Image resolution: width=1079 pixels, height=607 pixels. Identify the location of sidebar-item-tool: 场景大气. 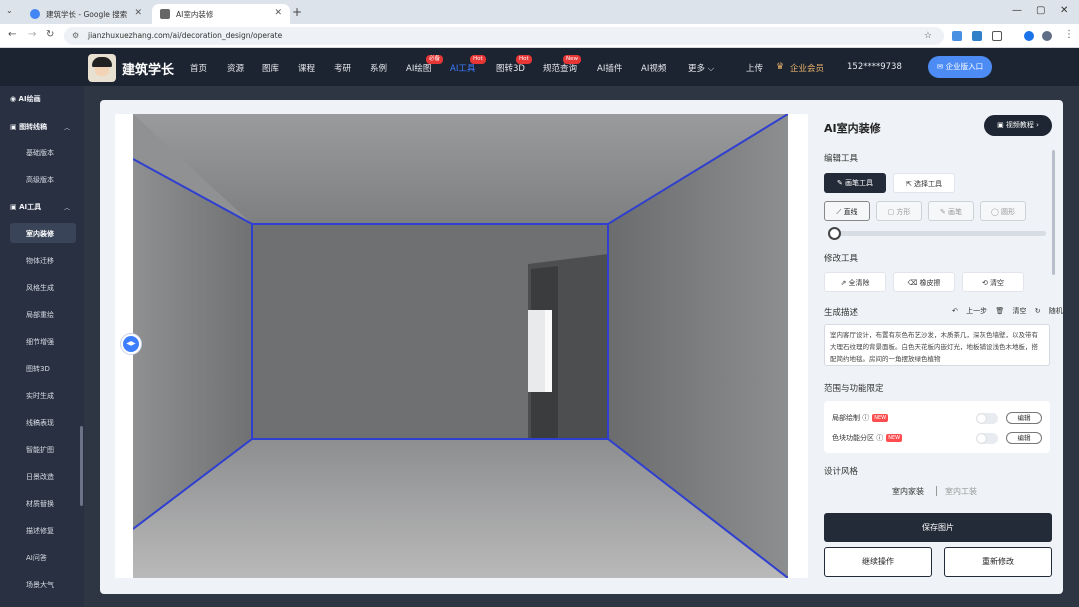
(40, 585).